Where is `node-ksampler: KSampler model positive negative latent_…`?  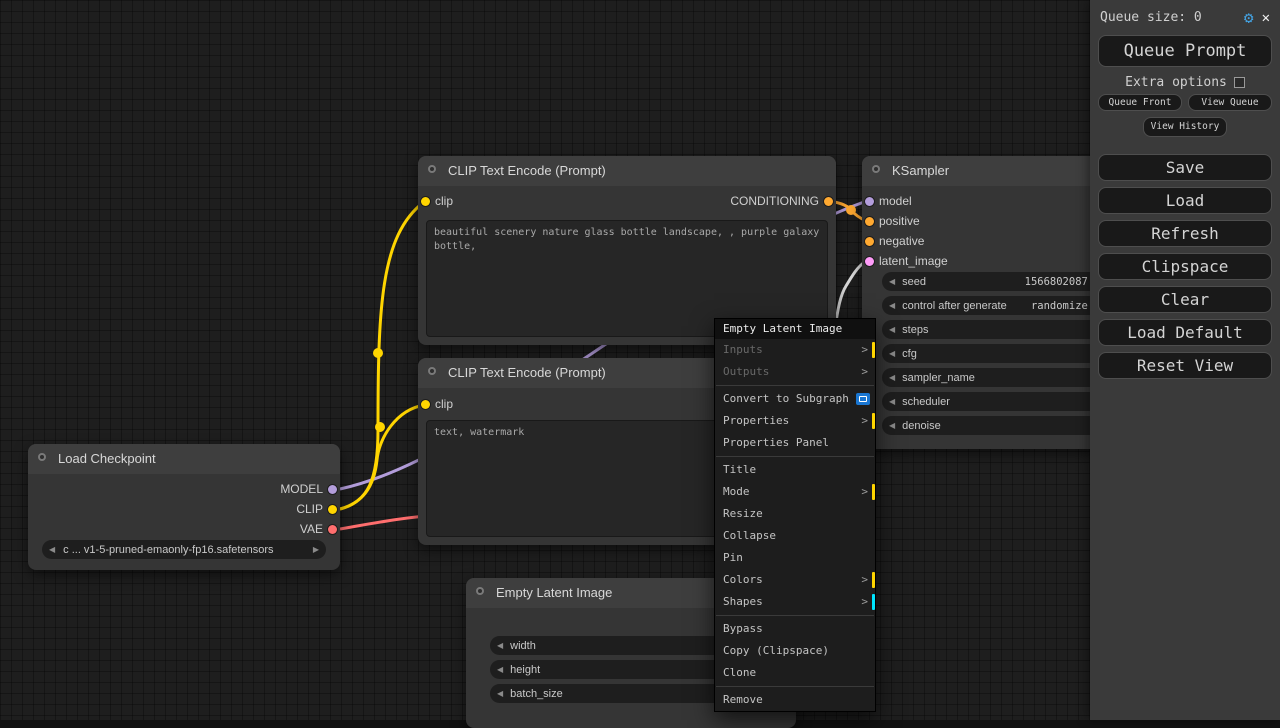
node-ksampler: KSampler model positive negative latent_… is located at coordinates (995, 302).